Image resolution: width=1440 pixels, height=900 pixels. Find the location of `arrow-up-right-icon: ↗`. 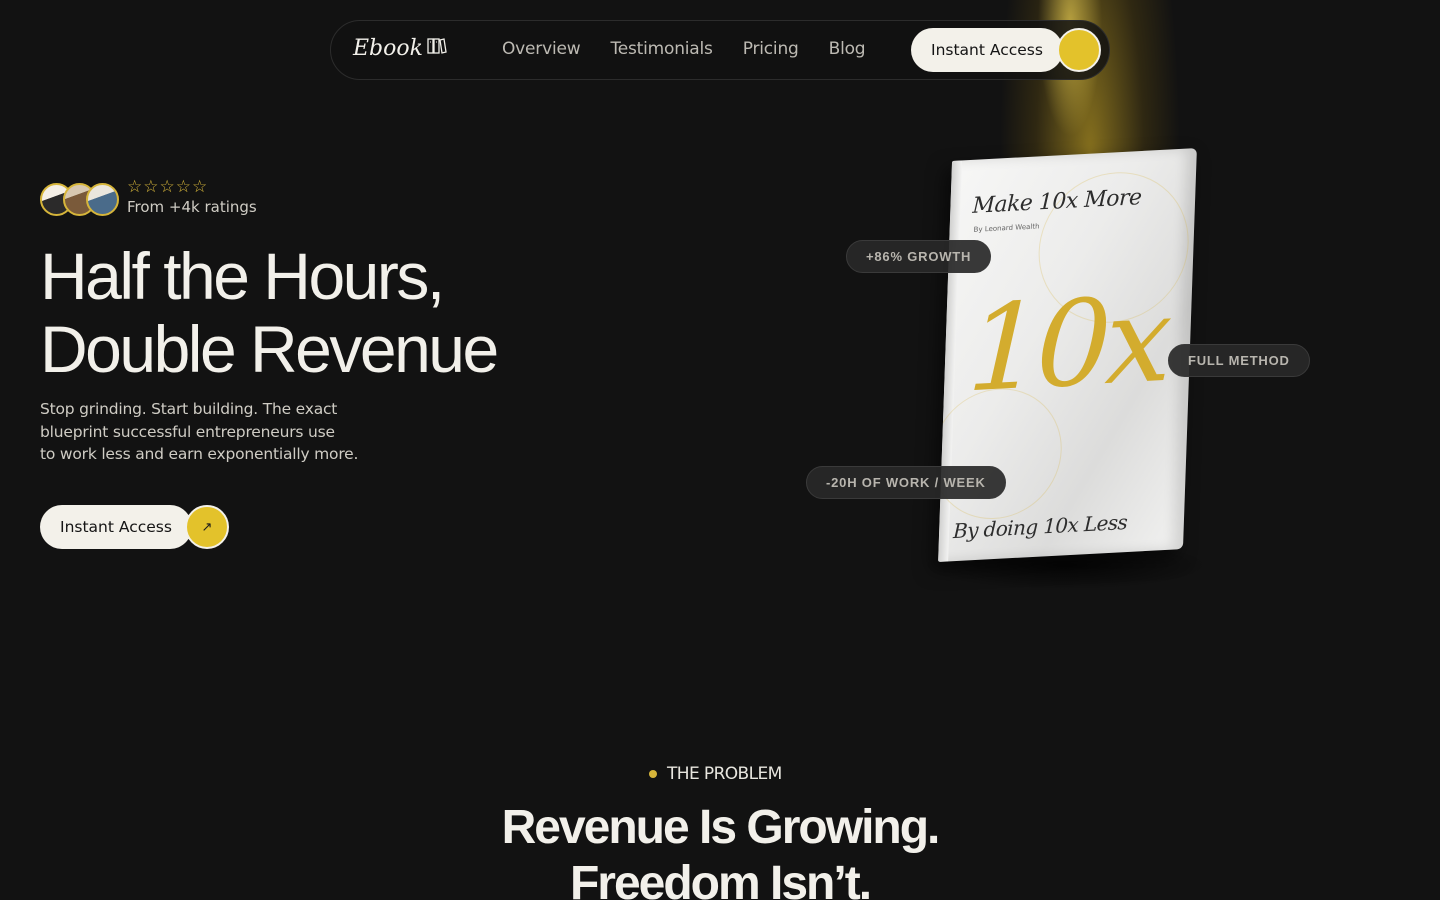

arrow-up-right-icon: ↗ is located at coordinates (207, 527).